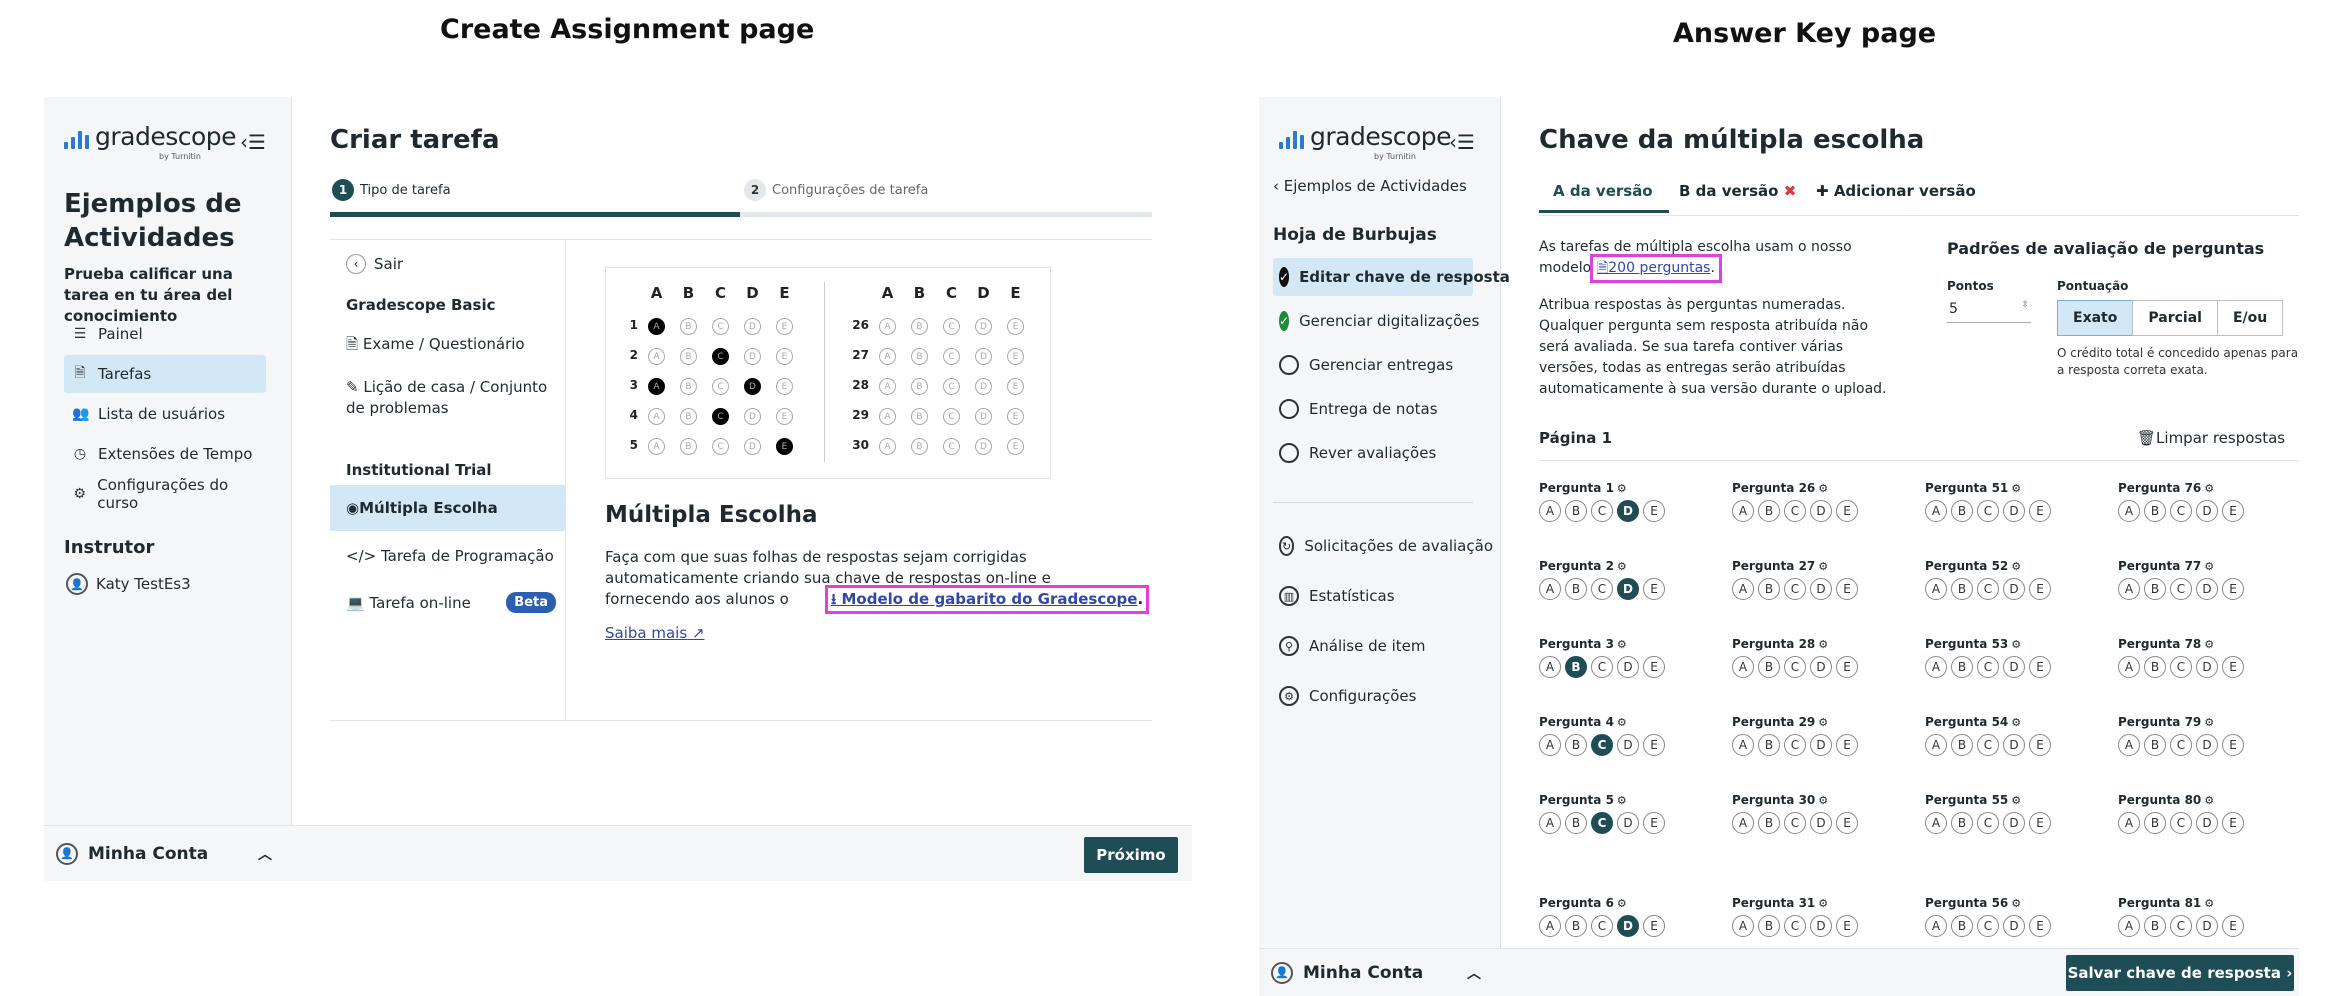 The width and height of the screenshot is (2334, 996). Describe the element at coordinates (150, 136) in the screenshot. I see `gradescope-logo: gradescope` at that location.